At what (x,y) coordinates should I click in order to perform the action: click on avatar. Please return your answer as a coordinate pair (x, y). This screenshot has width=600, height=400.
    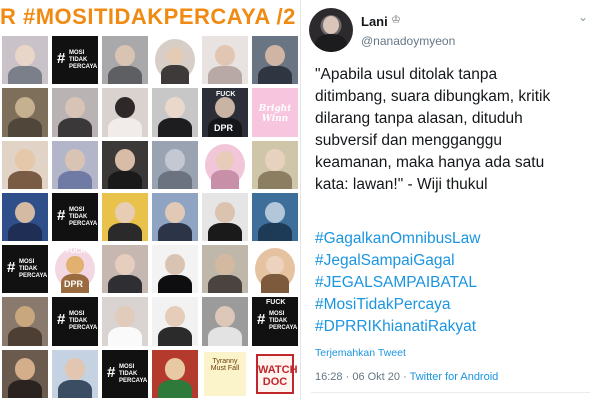
    Looking at the image, I should click on (331, 30).